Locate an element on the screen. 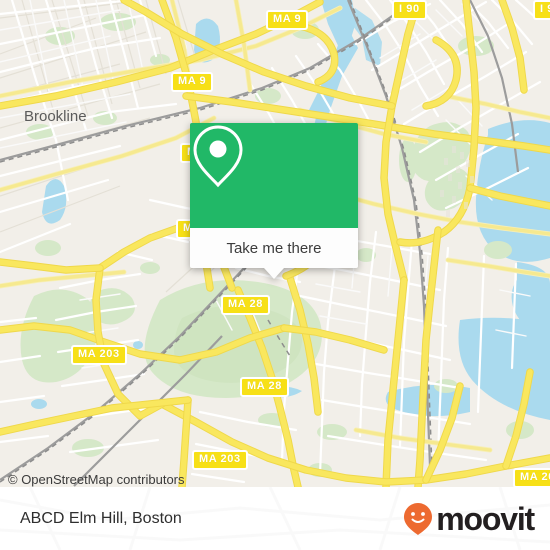 This screenshot has width=550, height=550. footer-bar: ABCD Elm Hill, Boston moovit is located at coordinates (275, 518).